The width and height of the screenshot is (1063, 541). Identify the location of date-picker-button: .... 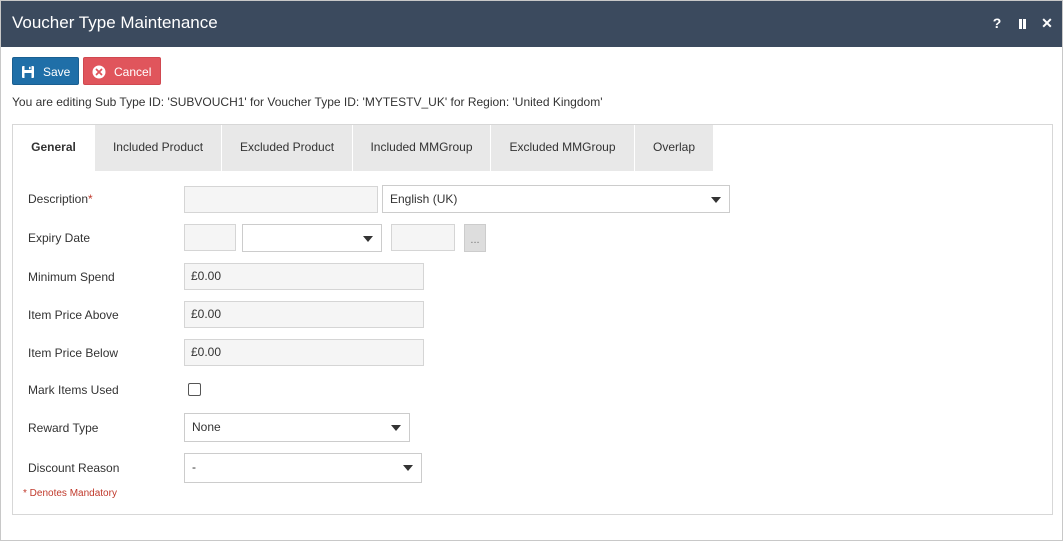
(475, 238).